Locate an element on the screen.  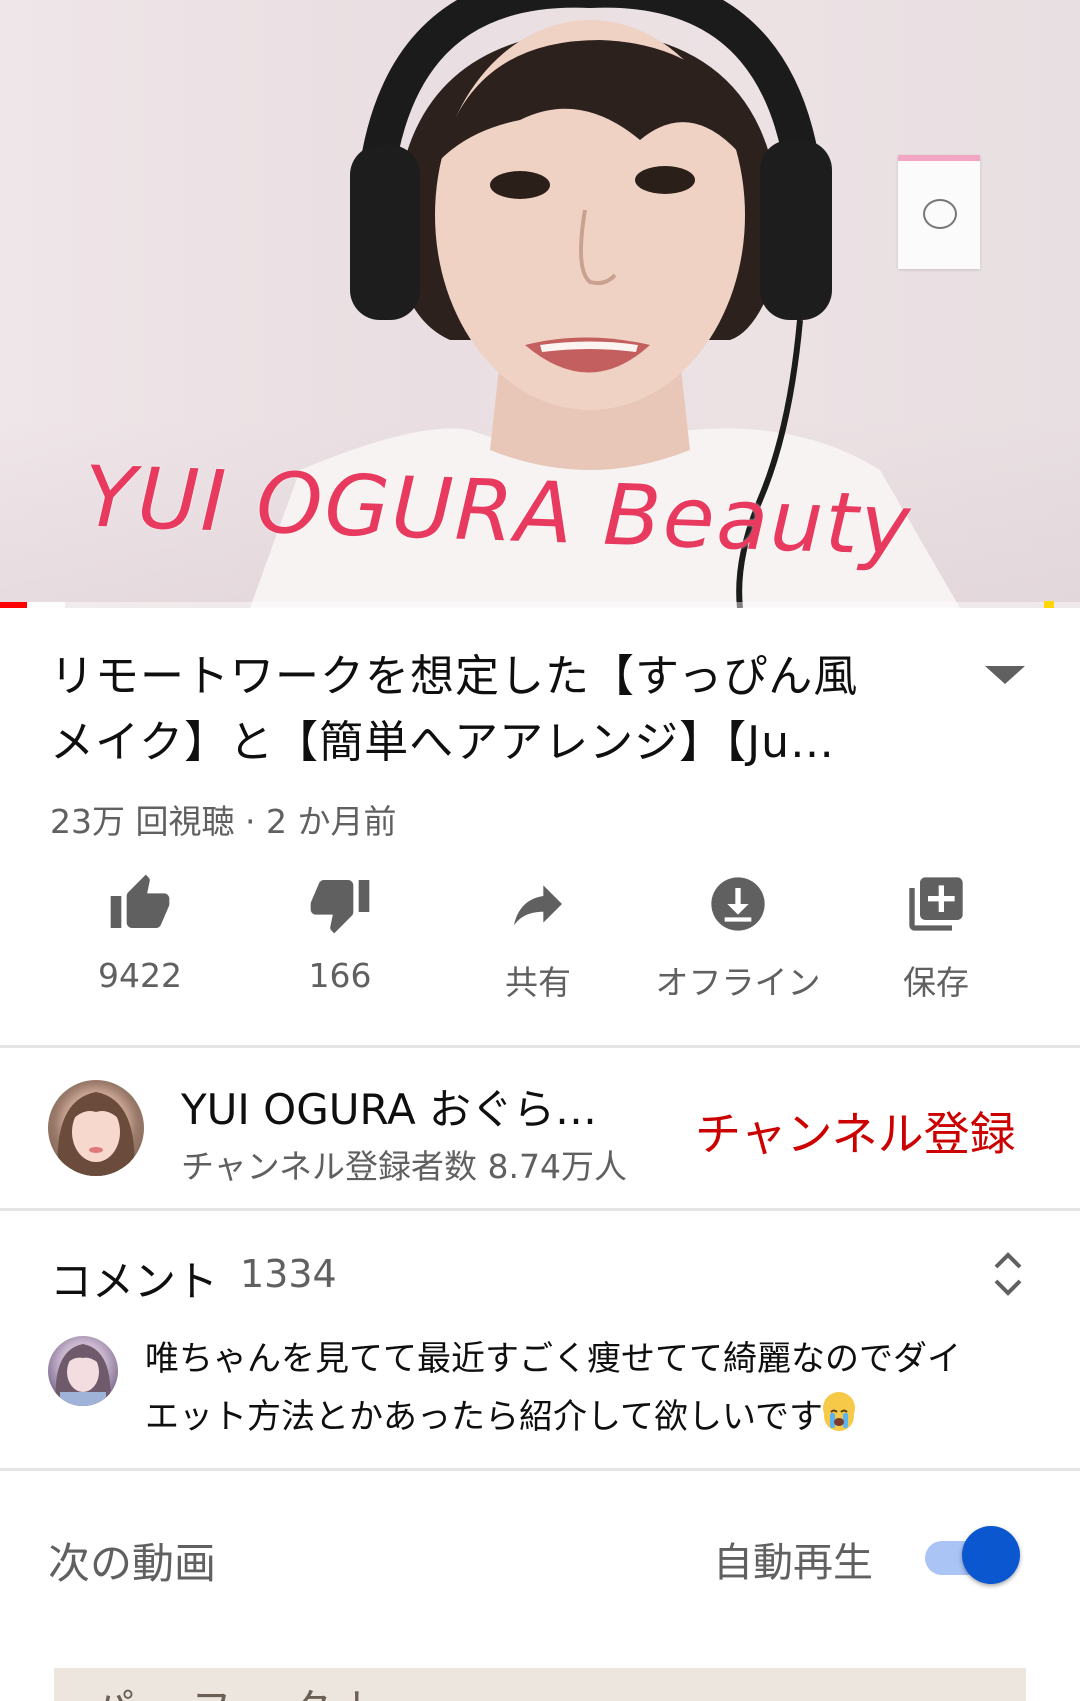
like-button: 9422 is located at coordinates (140, 933).